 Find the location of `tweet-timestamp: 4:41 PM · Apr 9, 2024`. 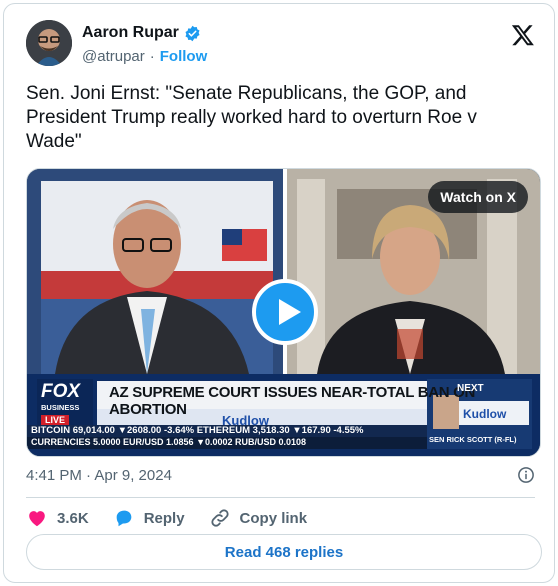

tweet-timestamp: 4:41 PM · Apr 9, 2024 is located at coordinates (99, 475).